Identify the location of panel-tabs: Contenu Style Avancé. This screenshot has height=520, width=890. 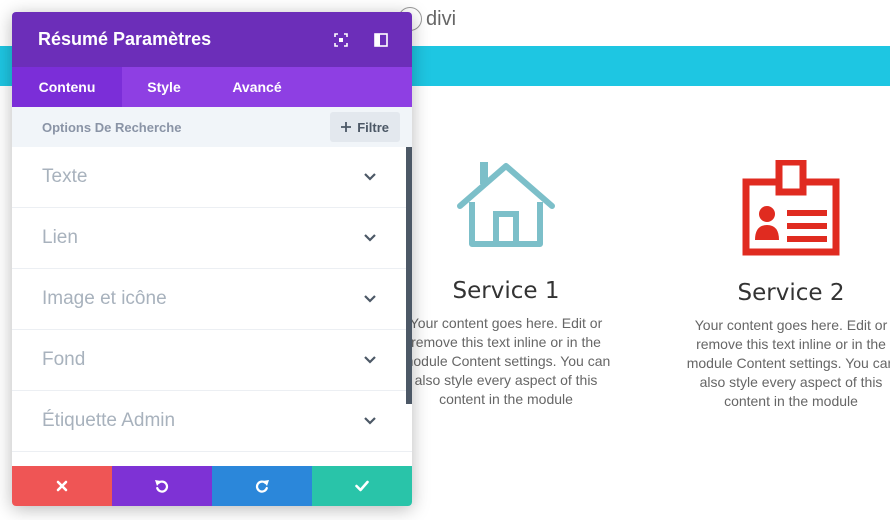
(212, 87).